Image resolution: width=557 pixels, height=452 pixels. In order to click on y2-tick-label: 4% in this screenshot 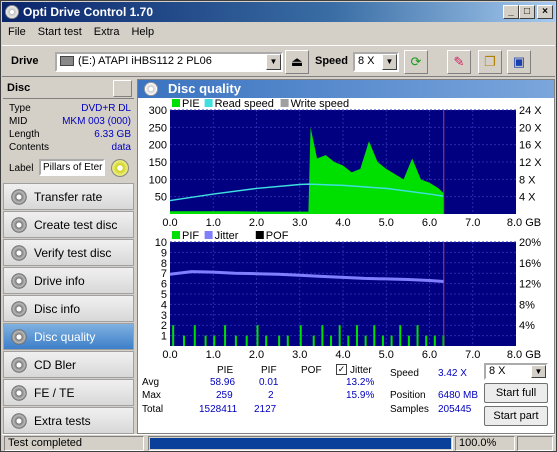, I will do `click(527, 326)`.